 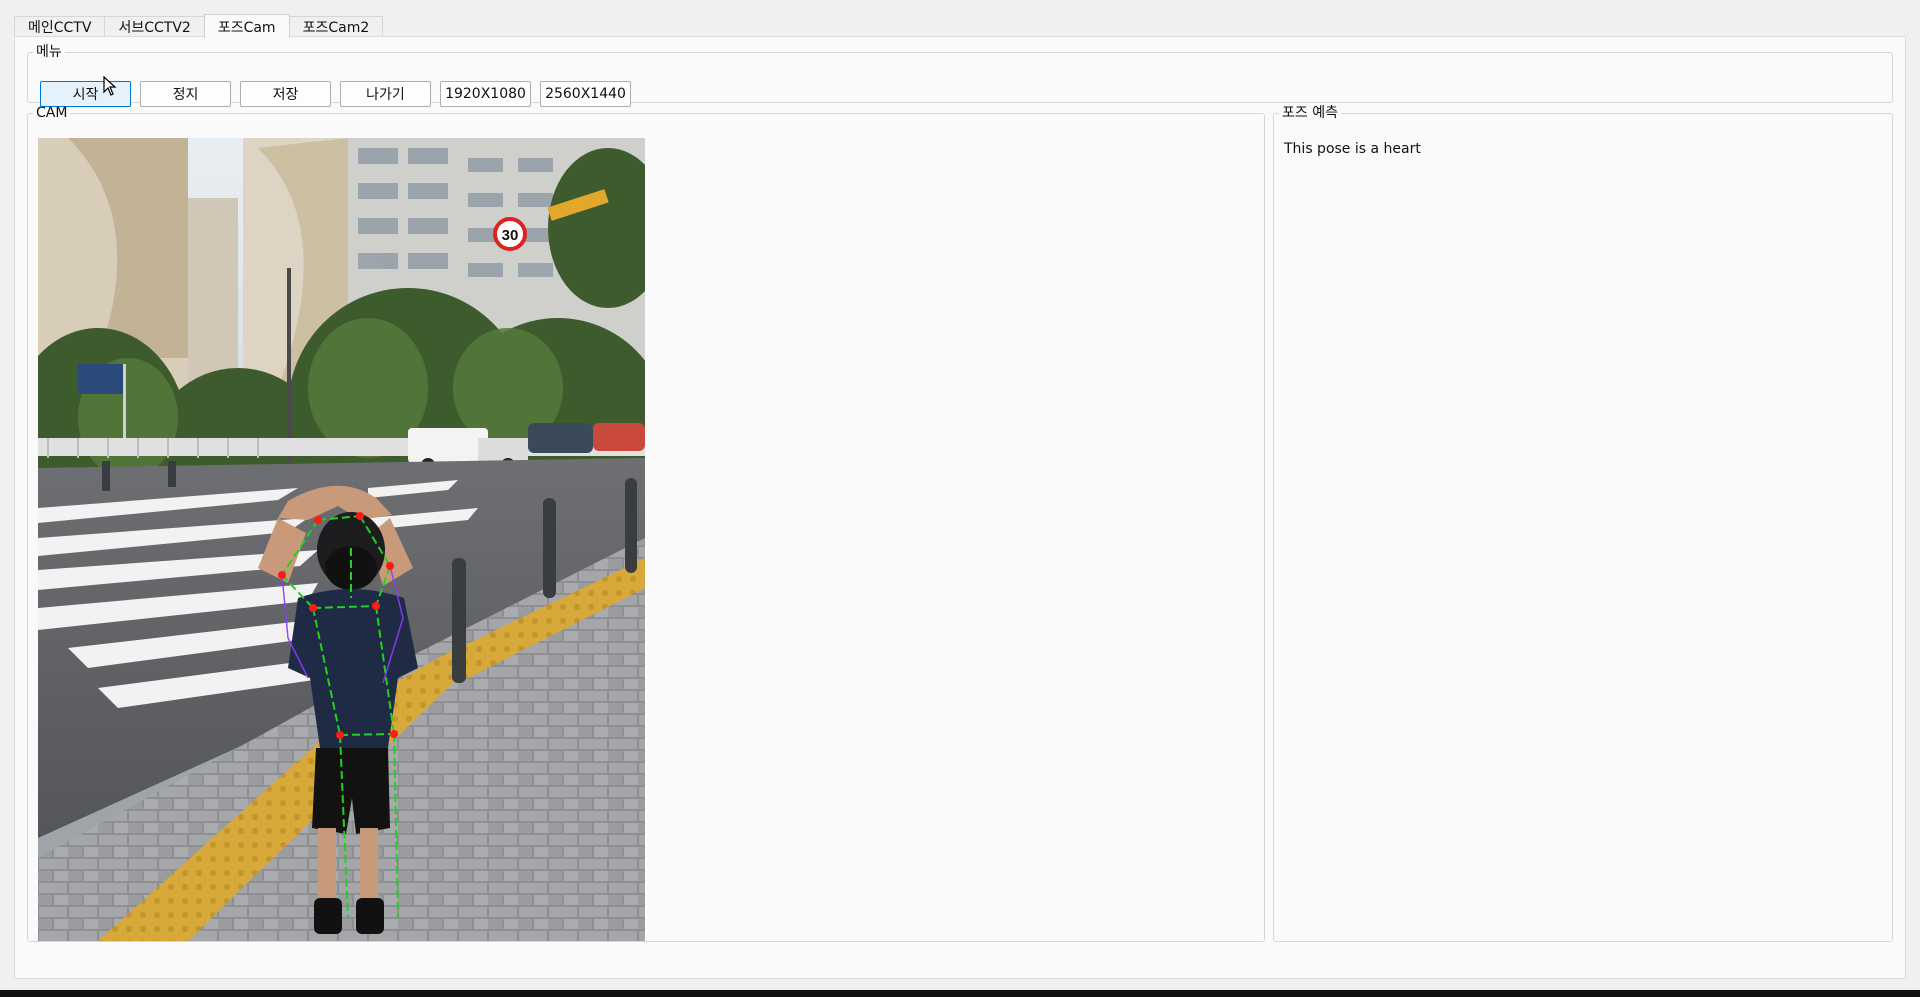 I want to click on exit-button: 나가기, so click(x=385, y=94).